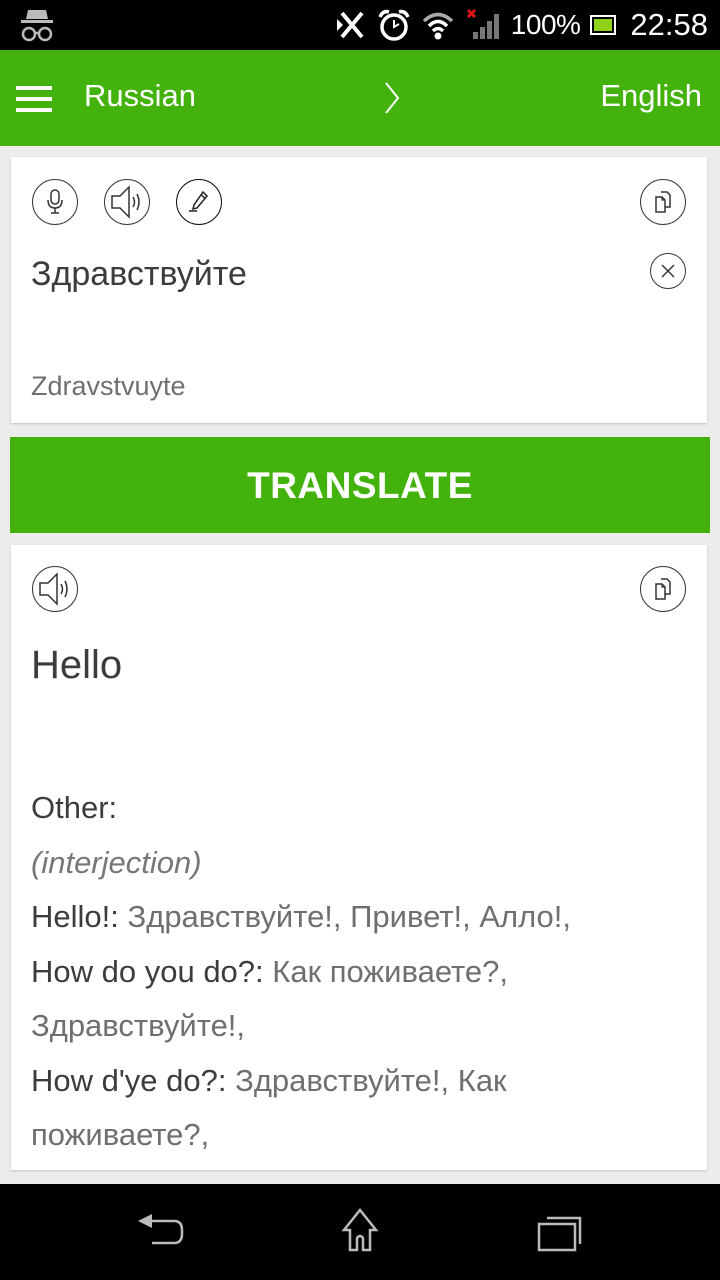 The image size is (720, 1280). I want to click on speak-source-button, so click(127, 202).